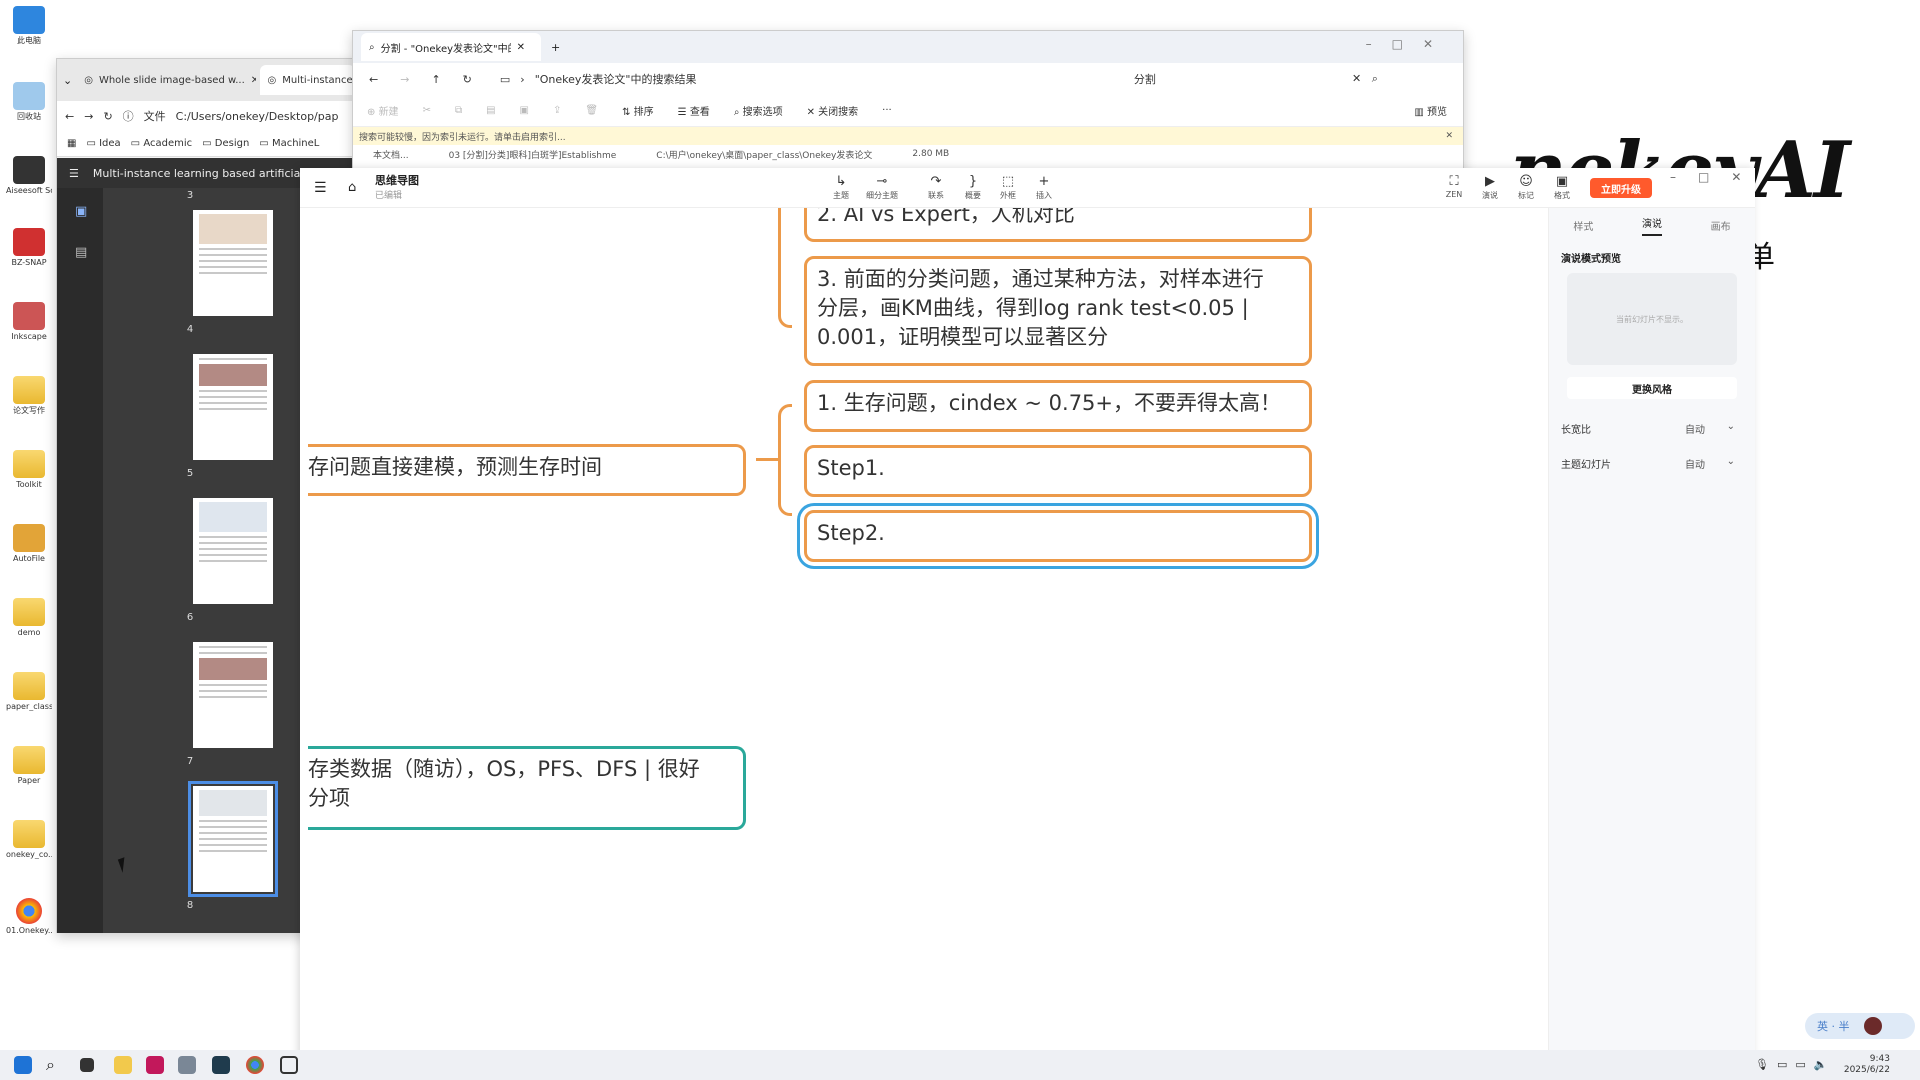 The image size is (1920, 1080). I want to click on new-tab-icon: +, so click(555, 47).